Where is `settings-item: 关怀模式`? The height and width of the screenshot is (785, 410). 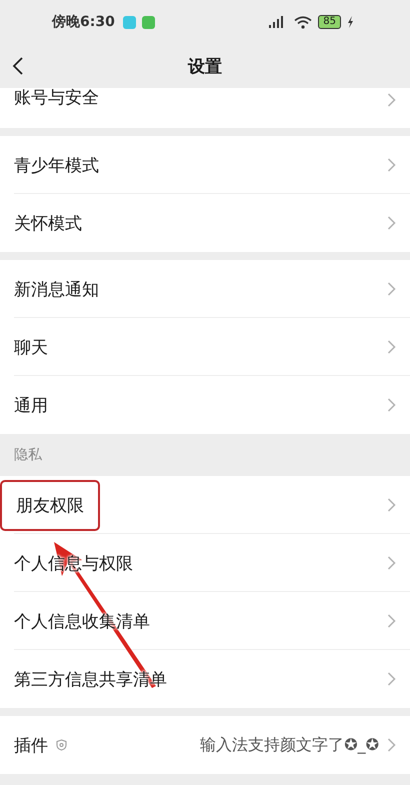 settings-item: 关怀模式 is located at coordinates (205, 223).